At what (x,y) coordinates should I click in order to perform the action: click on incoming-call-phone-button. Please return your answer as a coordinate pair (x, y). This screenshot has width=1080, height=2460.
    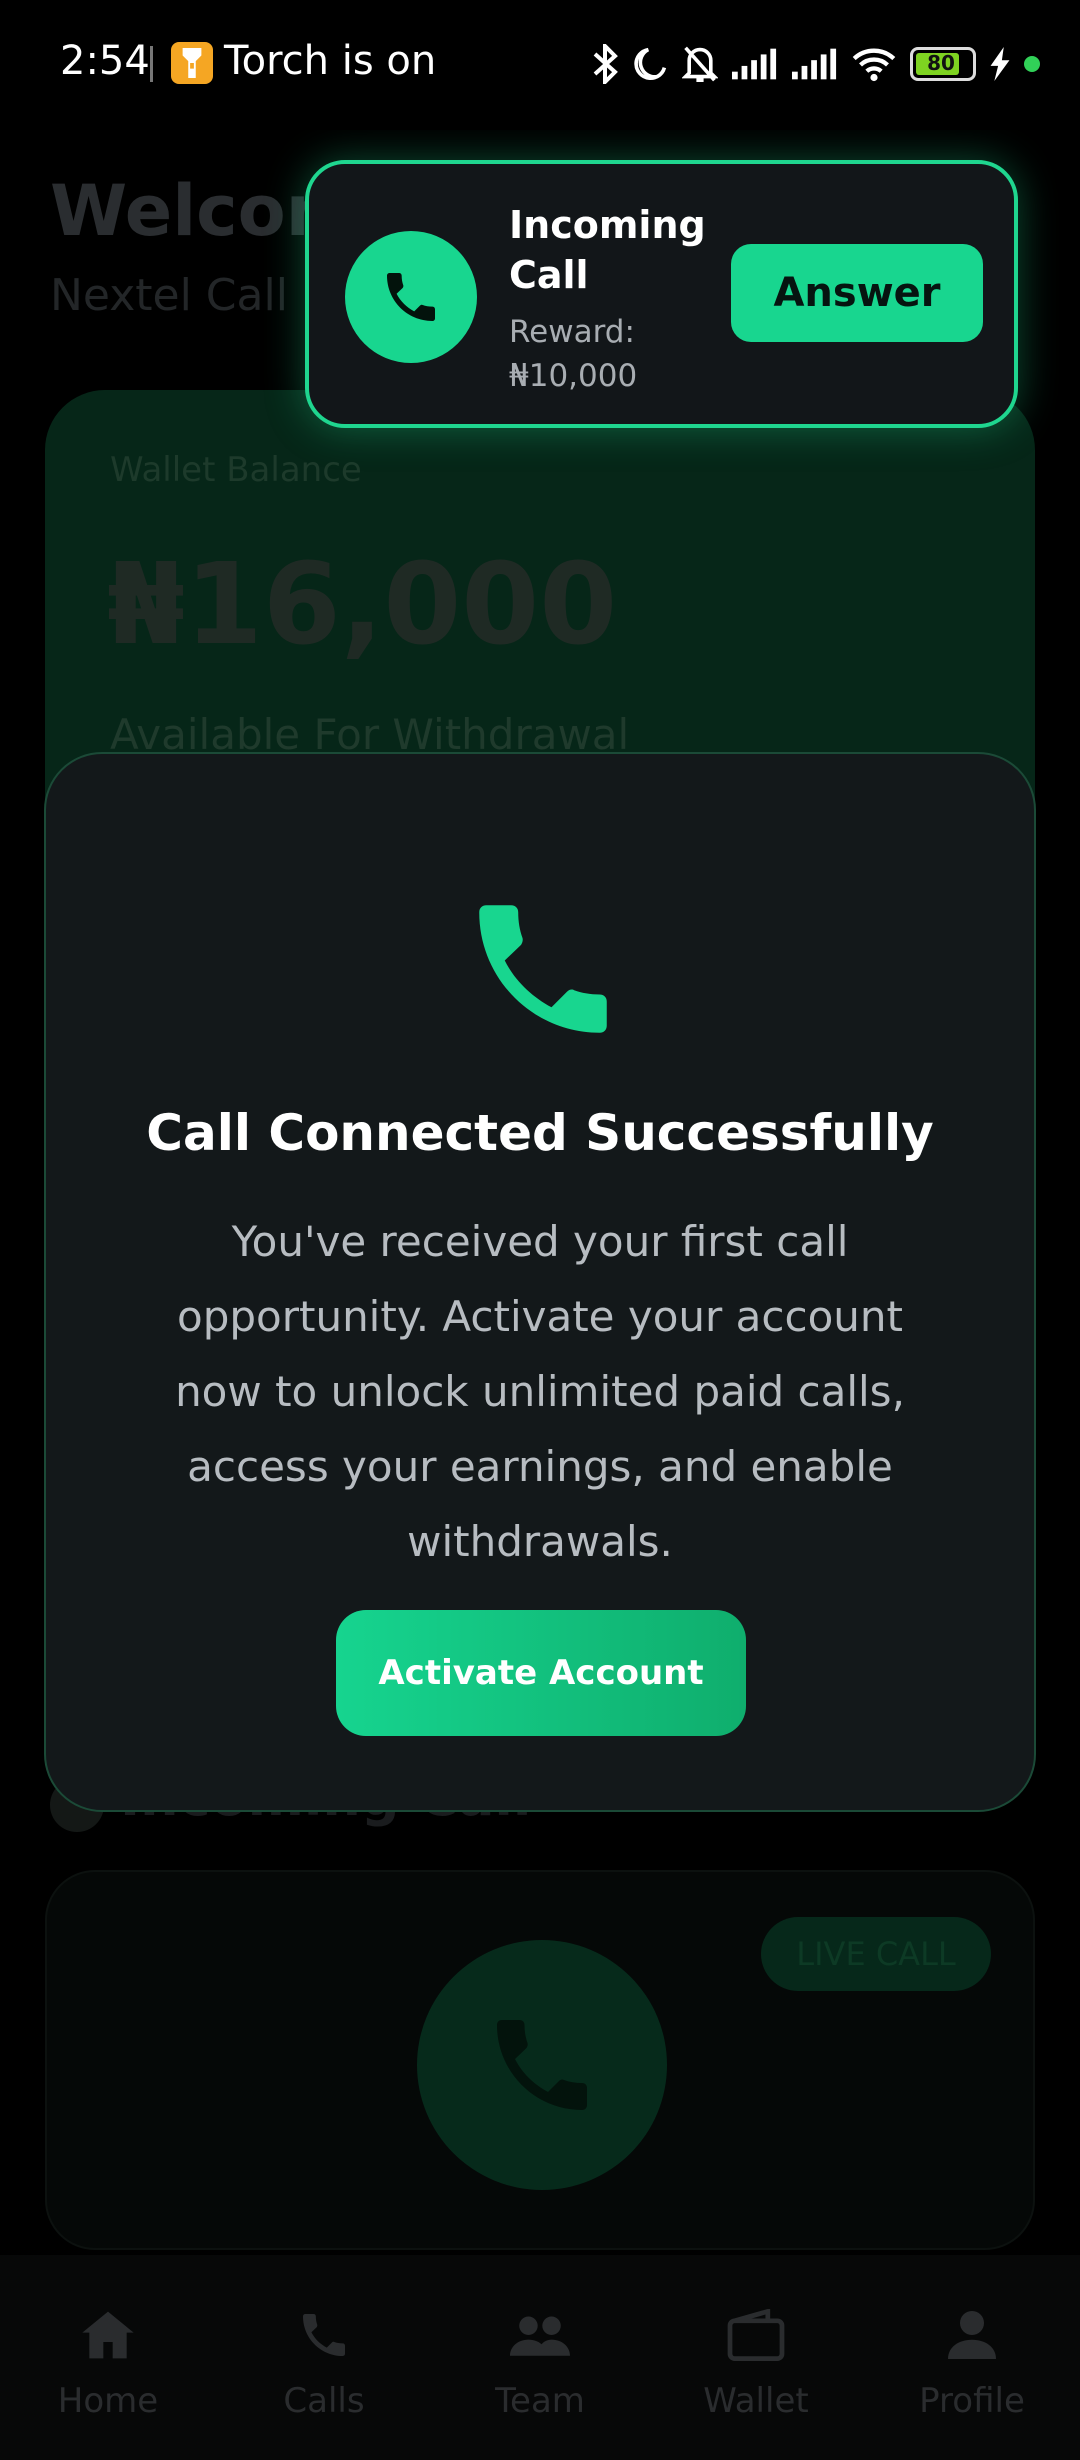
    Looking at the image, I should click on (542, 2065).